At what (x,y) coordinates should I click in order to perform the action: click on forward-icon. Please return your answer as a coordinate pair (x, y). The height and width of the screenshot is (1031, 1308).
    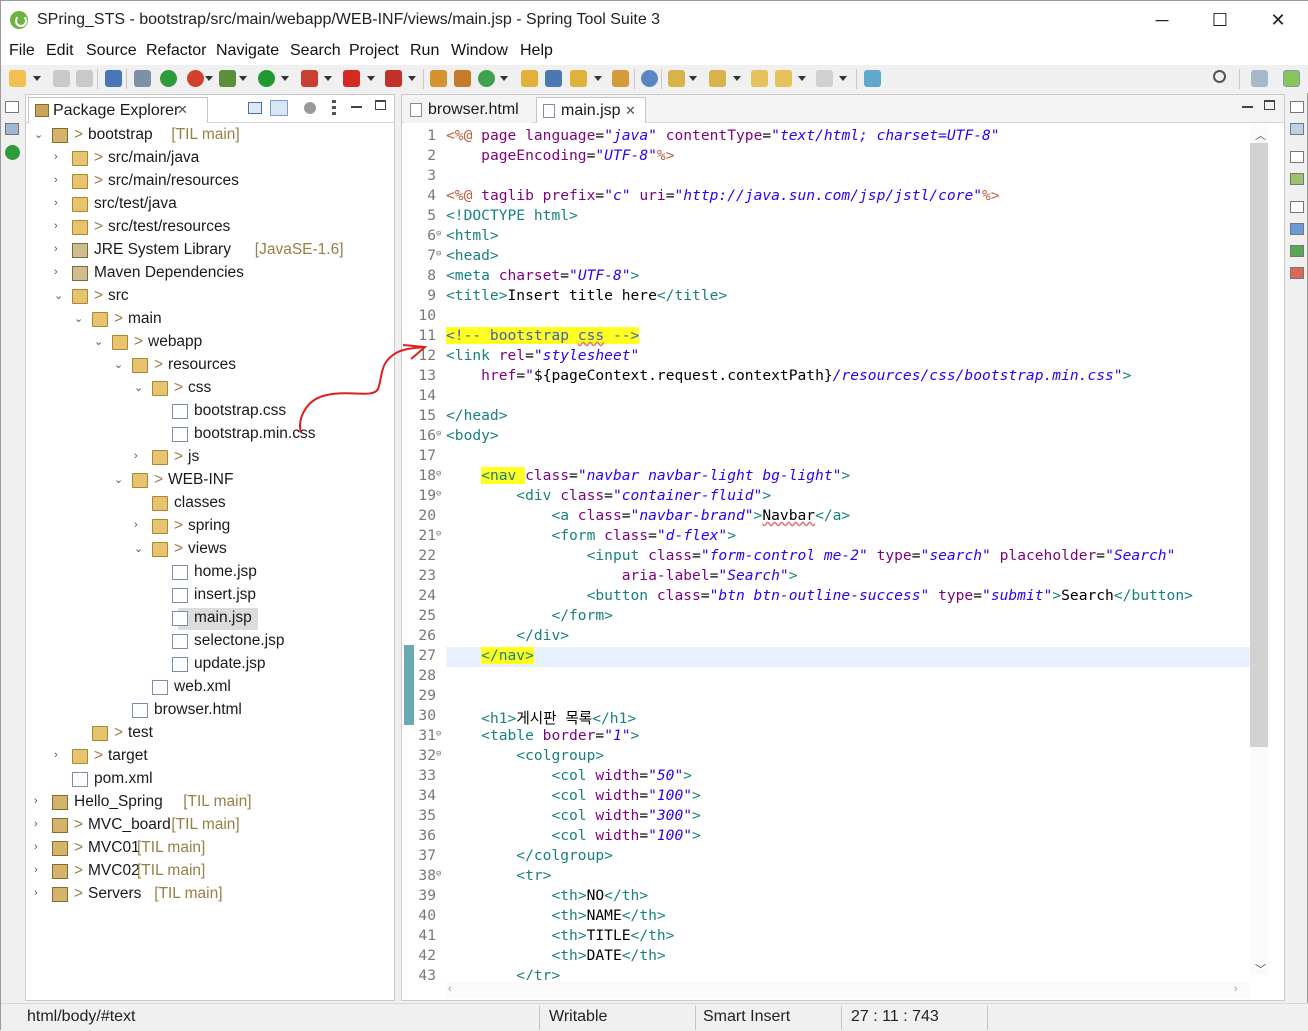
    Looking at the image, I should click on (824, 78).